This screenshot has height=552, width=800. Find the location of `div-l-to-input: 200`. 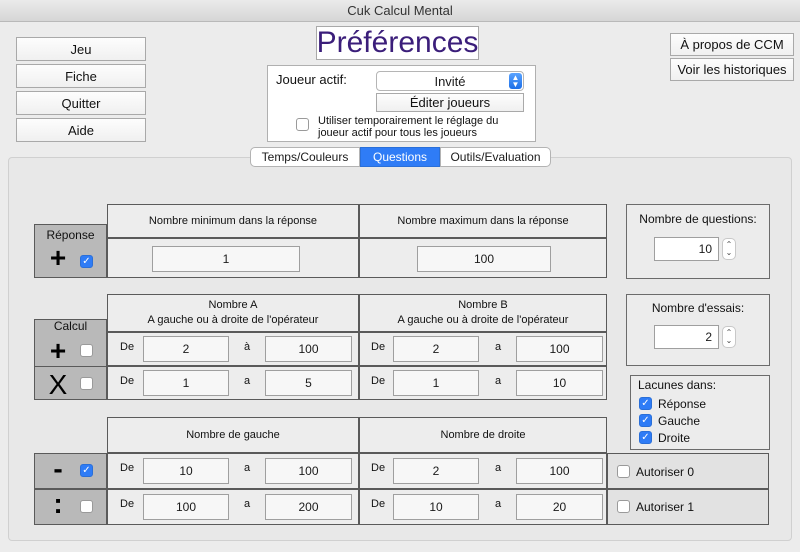

div-l-to-input: 200 is located at coordinates (308, 507).